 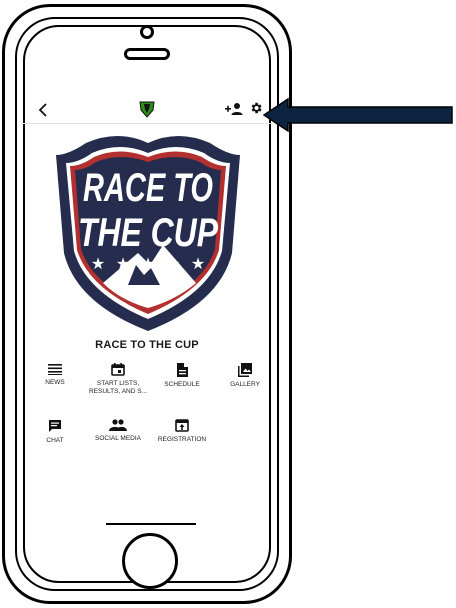 What do you see at coordinates (234, 109) in the screenshot?
I see `add-person-icon` at bounding box center [234, 109].